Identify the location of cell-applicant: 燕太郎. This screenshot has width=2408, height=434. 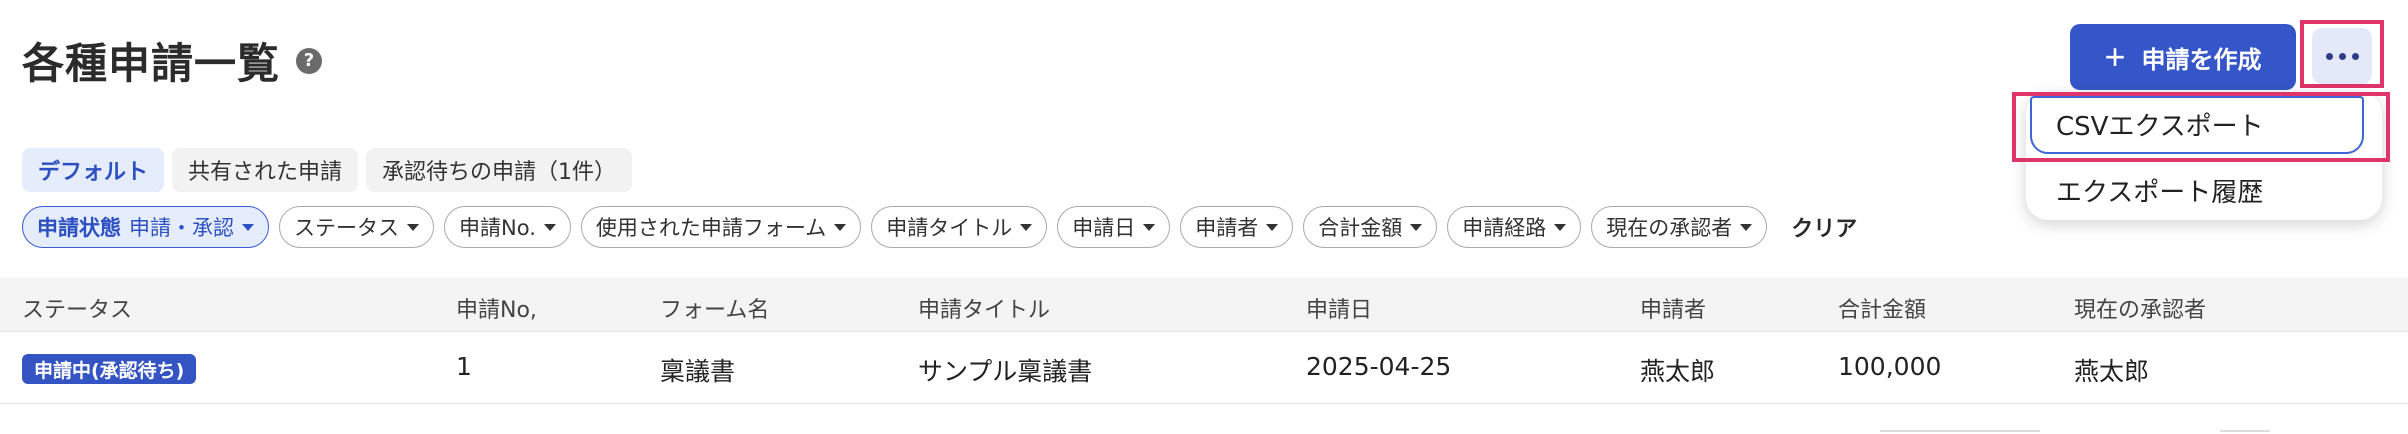
(1678, 371).